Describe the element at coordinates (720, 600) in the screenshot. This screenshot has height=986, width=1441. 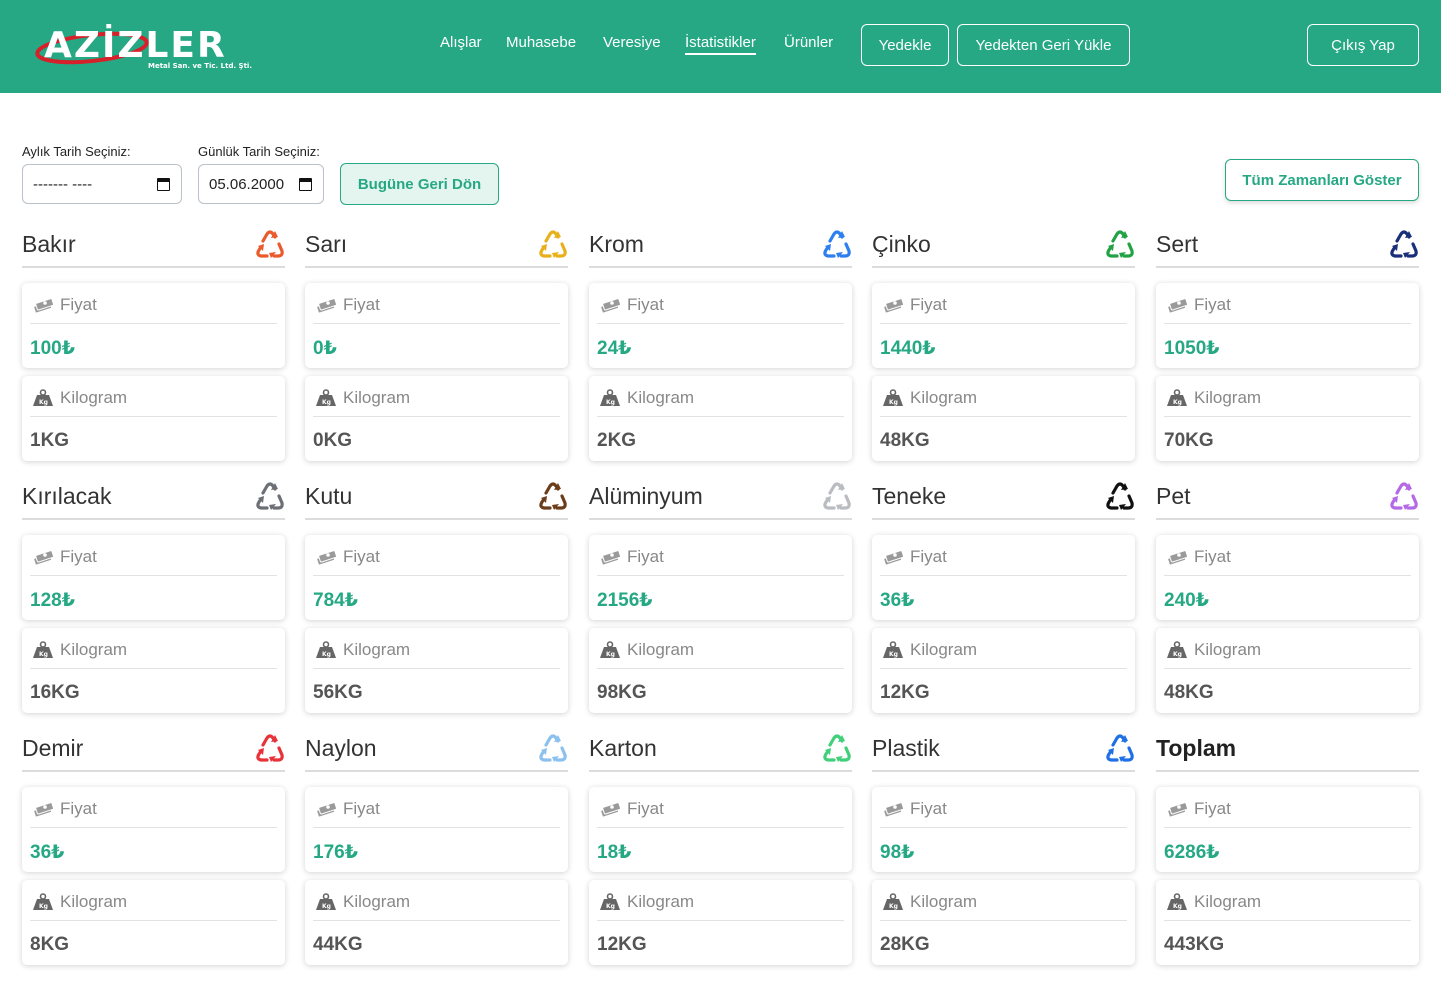
I see `material-card: Alüminyum Fiyat 2156₺ Kg Kilogram 98KG` at that location.